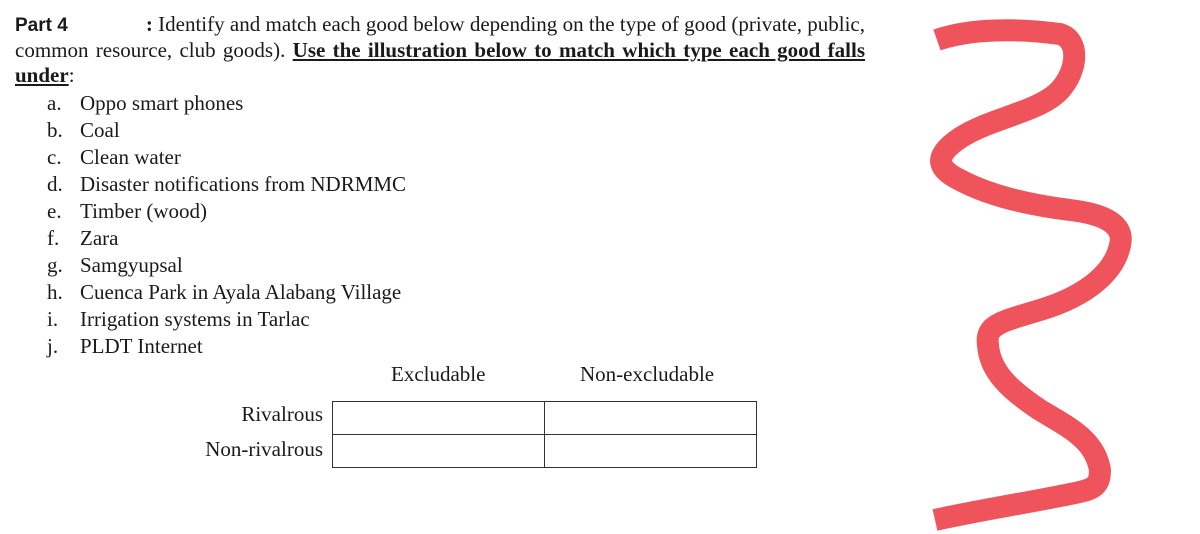 This screenshot has height=534, width=1200. I want to click on list-item: d. Disaster notifications from NDRMMC, so click(226, 184).